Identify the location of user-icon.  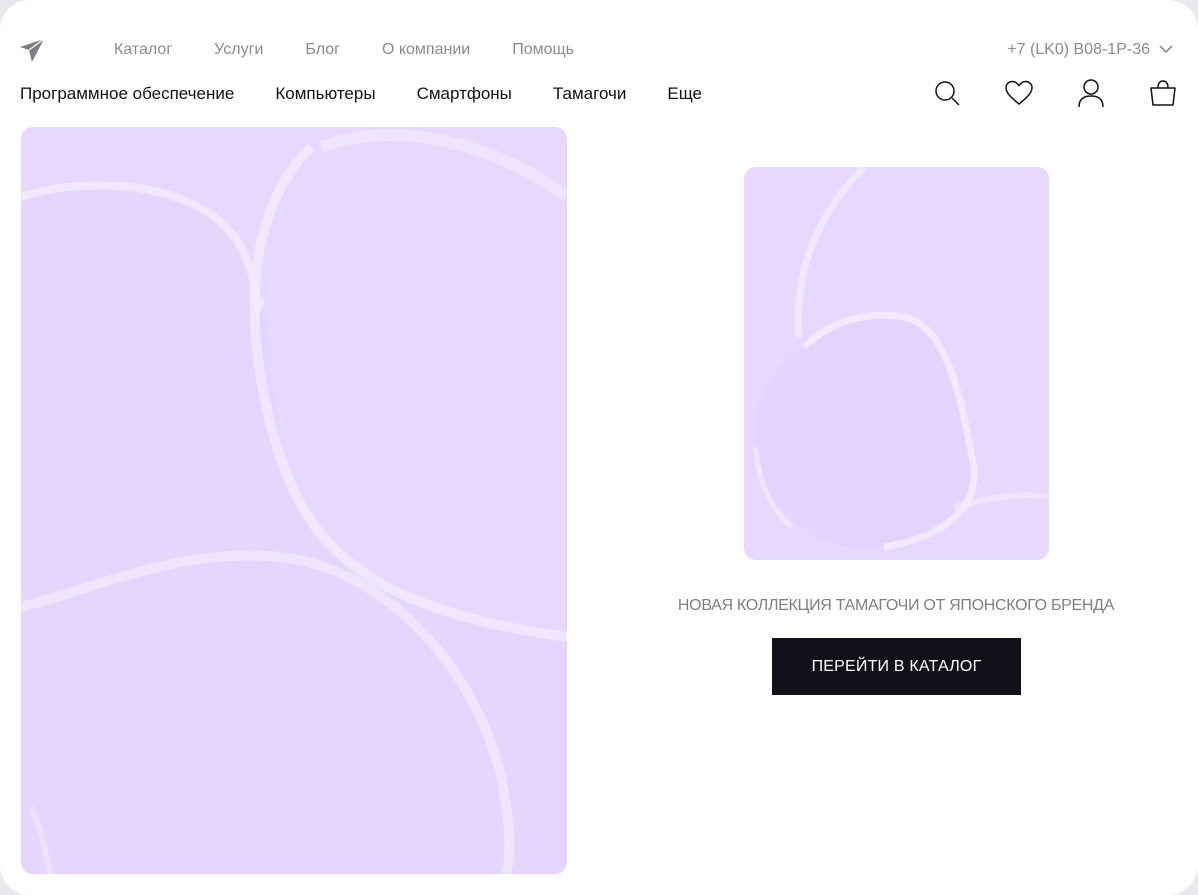
(1091, 93).